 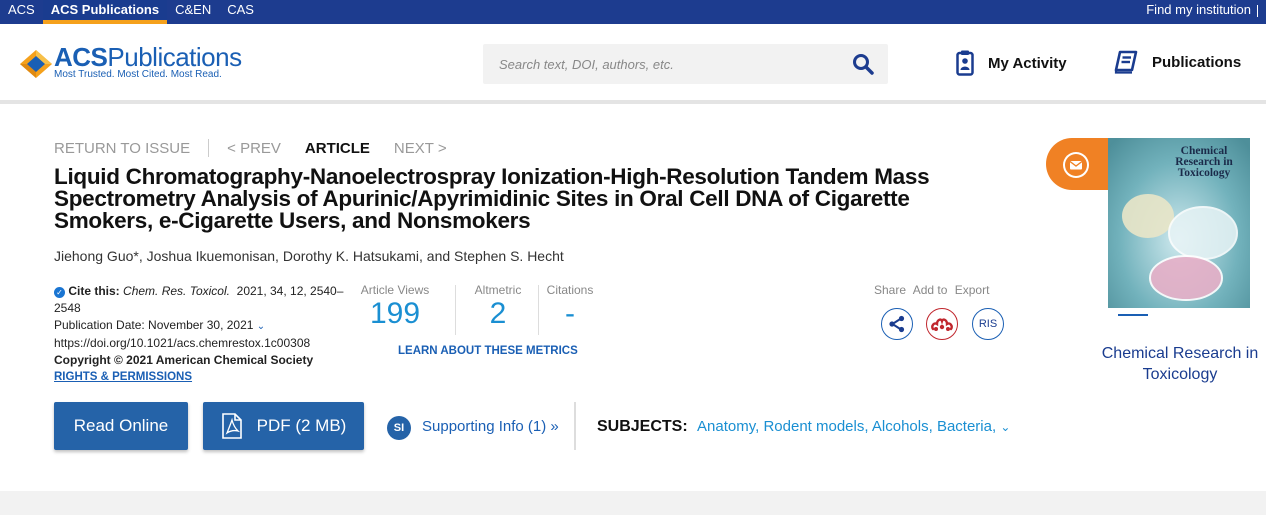 I want to click on mendeley-icon, so click(x=942, y=324).